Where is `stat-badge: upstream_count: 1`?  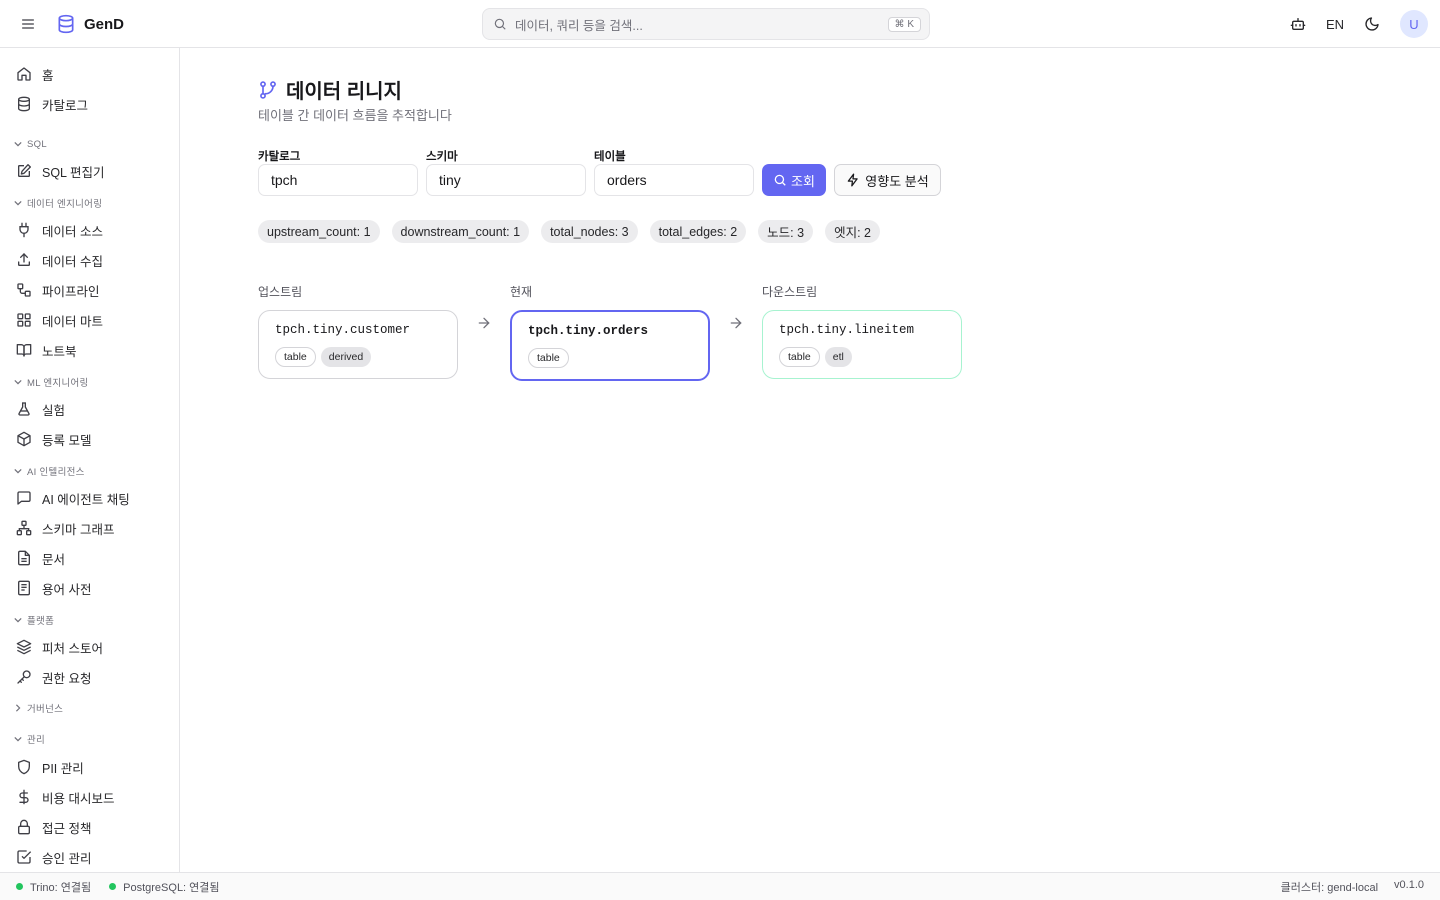
stat-badge: upstream_count: 1 is located at coordinates (319, 231).